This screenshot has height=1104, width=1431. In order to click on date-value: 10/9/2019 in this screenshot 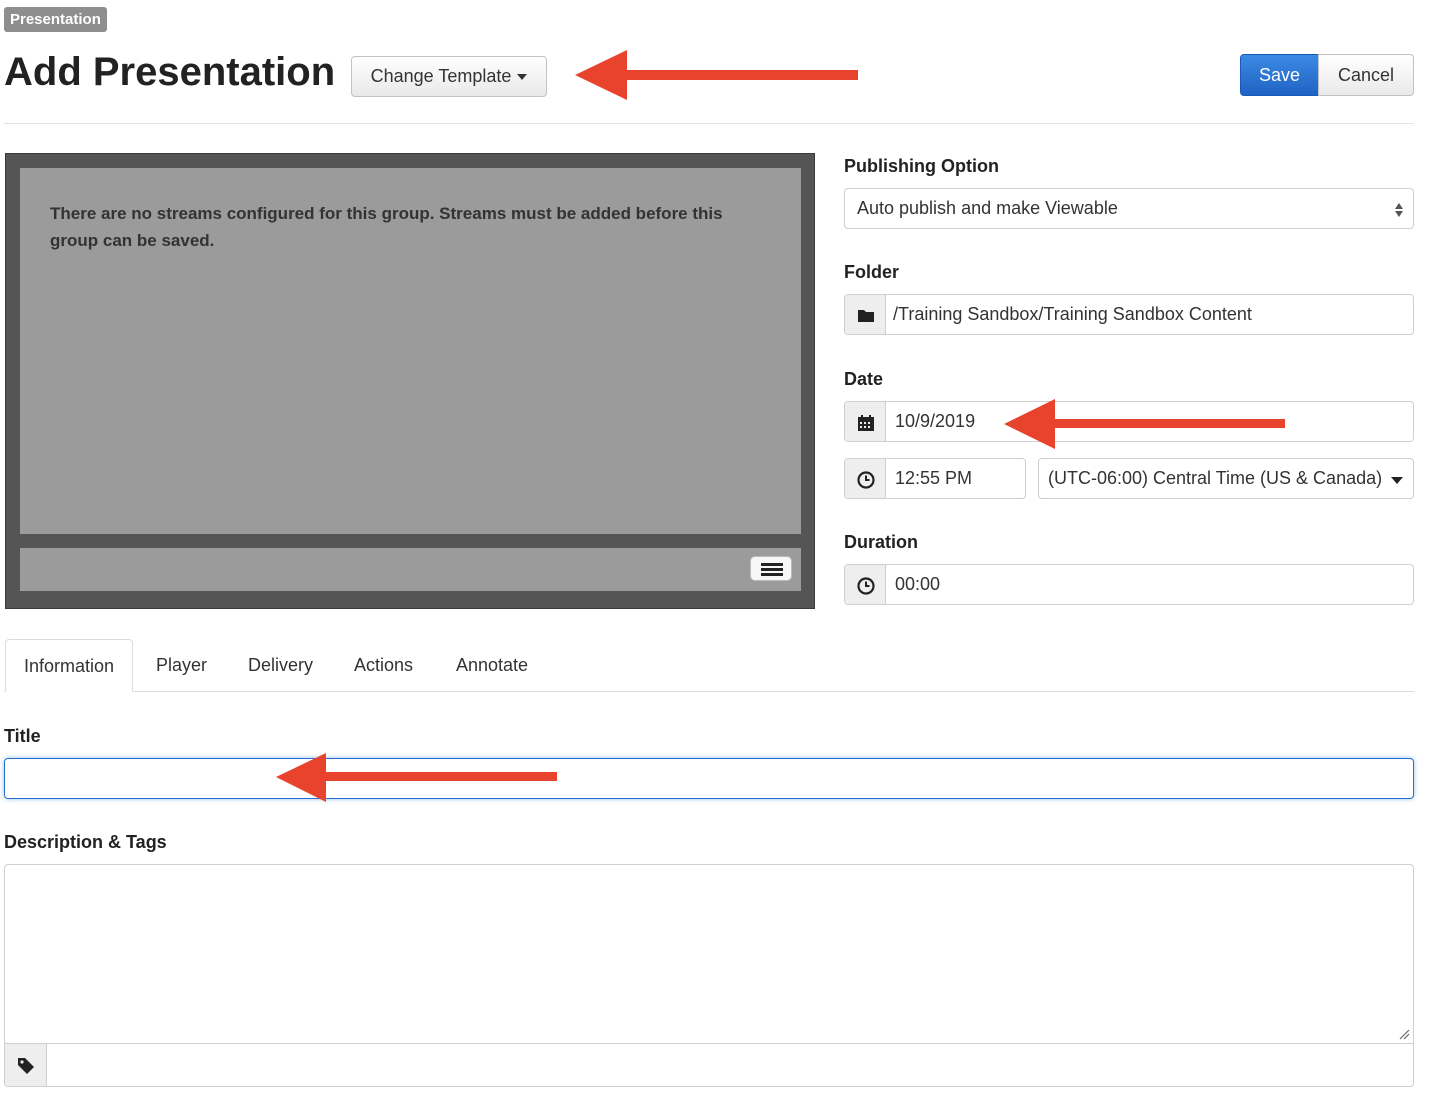, I will do `click(935, 421)`.